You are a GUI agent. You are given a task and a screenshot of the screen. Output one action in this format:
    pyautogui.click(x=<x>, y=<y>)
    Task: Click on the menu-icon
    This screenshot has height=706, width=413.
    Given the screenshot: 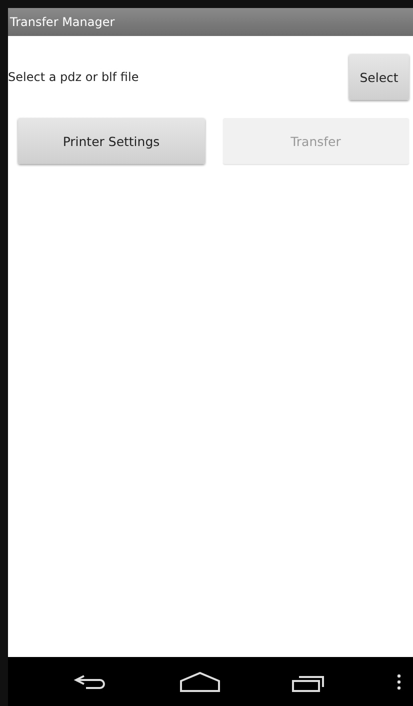 What is the action you would take?
    pyautogui.click(x=398, y=681)
    